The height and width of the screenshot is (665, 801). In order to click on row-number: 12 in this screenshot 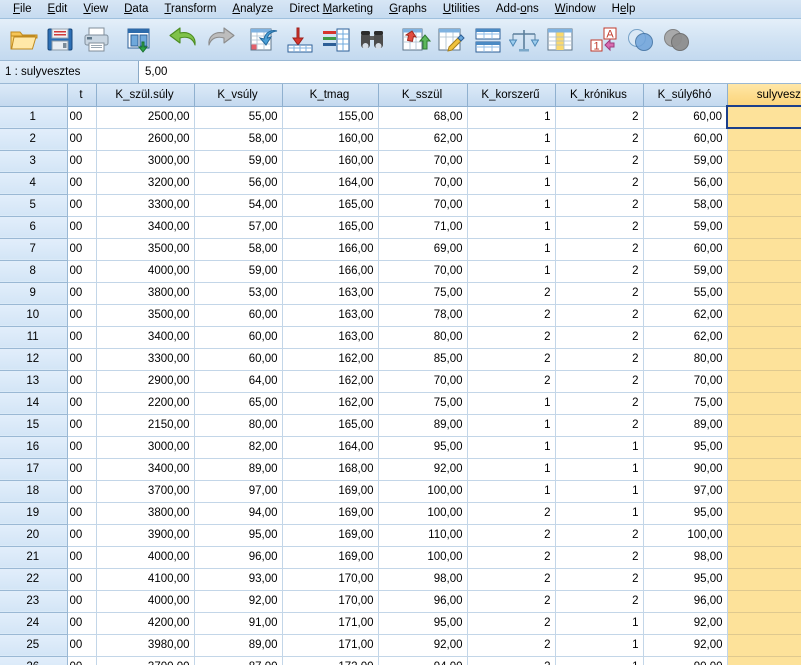, I will do `click(34, 359)`.